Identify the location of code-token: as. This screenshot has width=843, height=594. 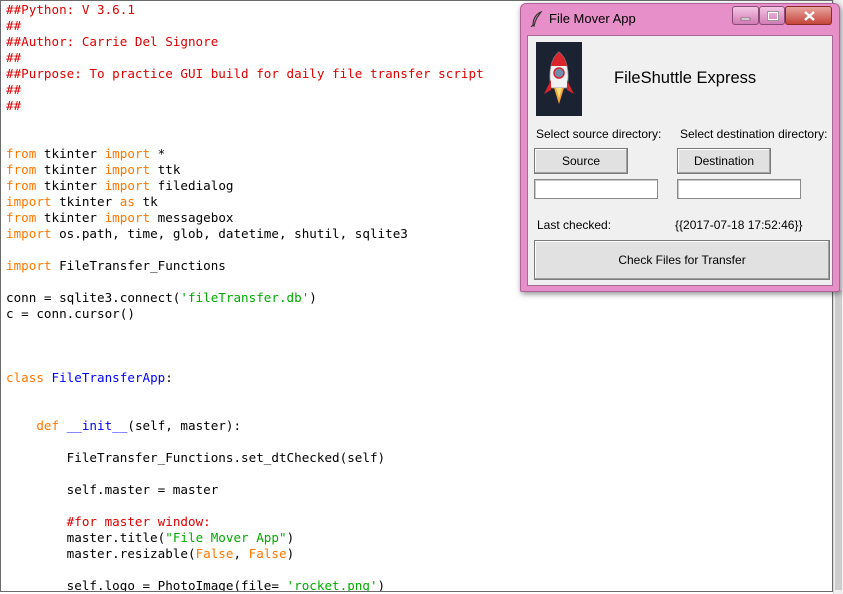
(127, 201).